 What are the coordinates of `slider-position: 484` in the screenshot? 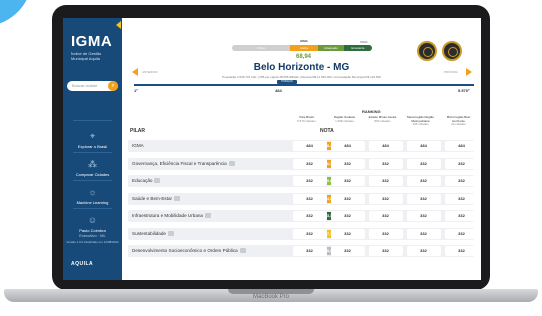 It's located at (278, 90).